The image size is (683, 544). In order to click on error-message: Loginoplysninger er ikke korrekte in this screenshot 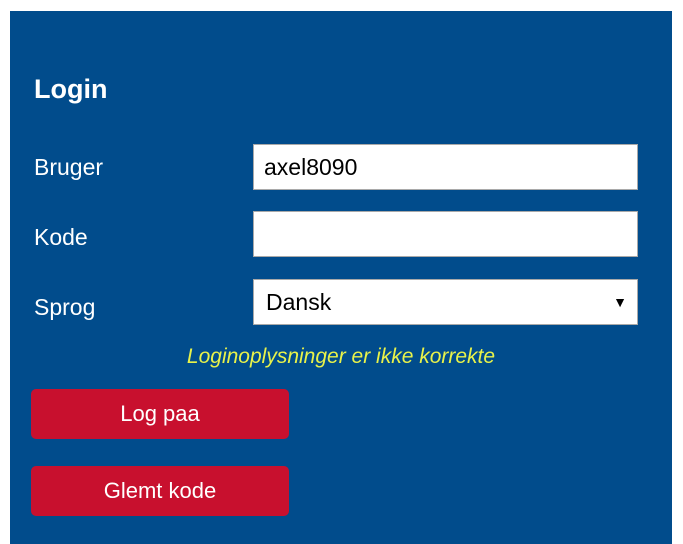, I will do `click(341, 356)`.